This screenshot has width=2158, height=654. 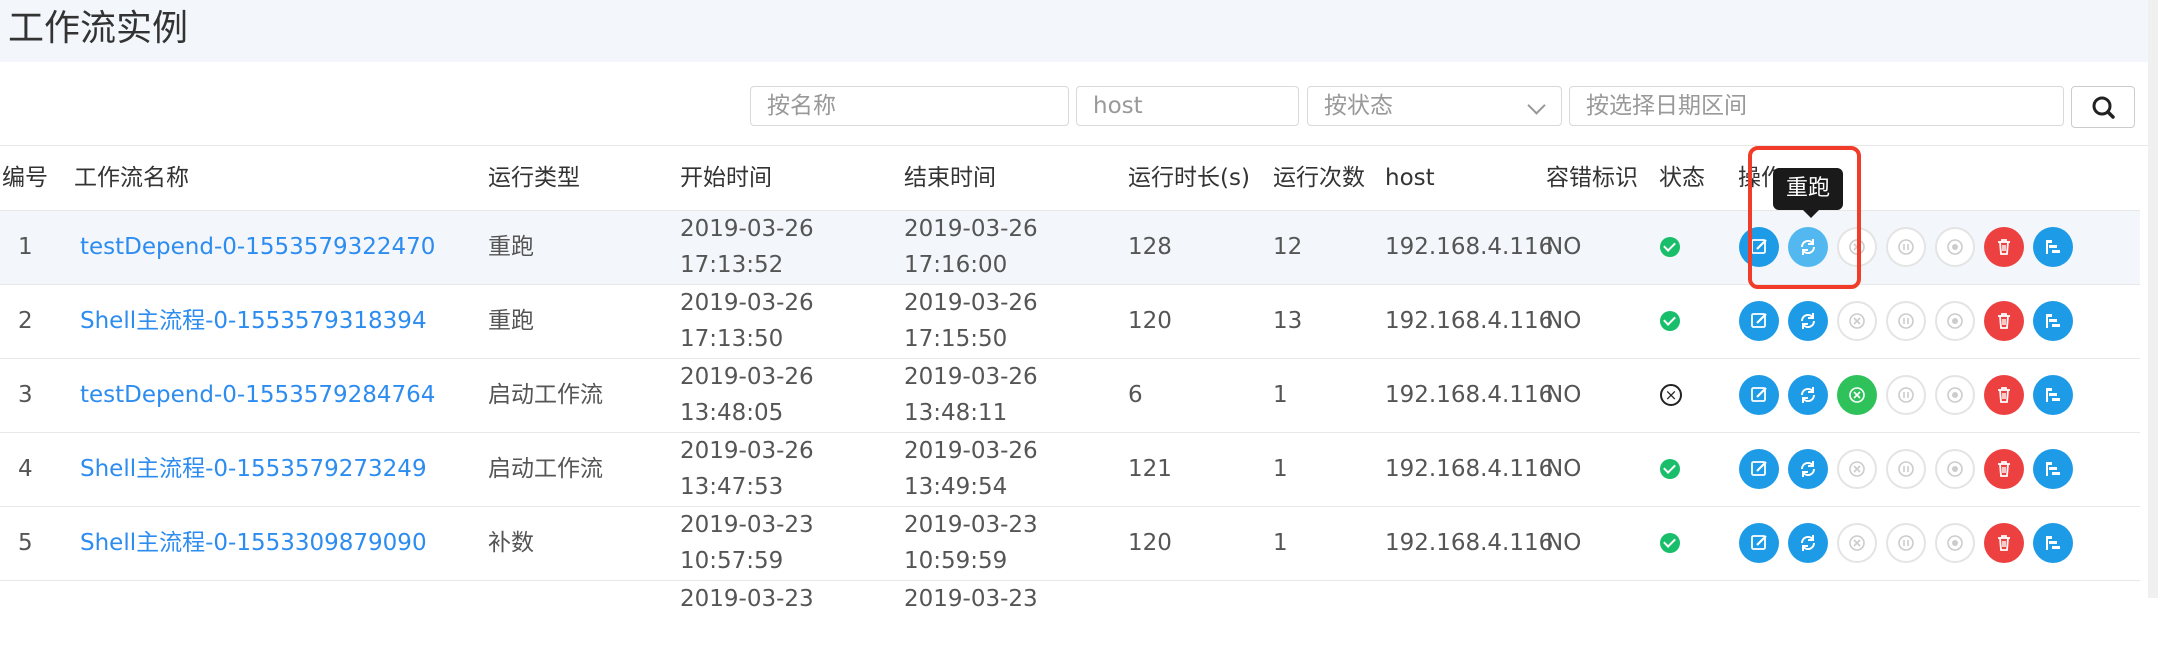 I want to click on run-type: 启动工作流, so click(x=545, y=469).